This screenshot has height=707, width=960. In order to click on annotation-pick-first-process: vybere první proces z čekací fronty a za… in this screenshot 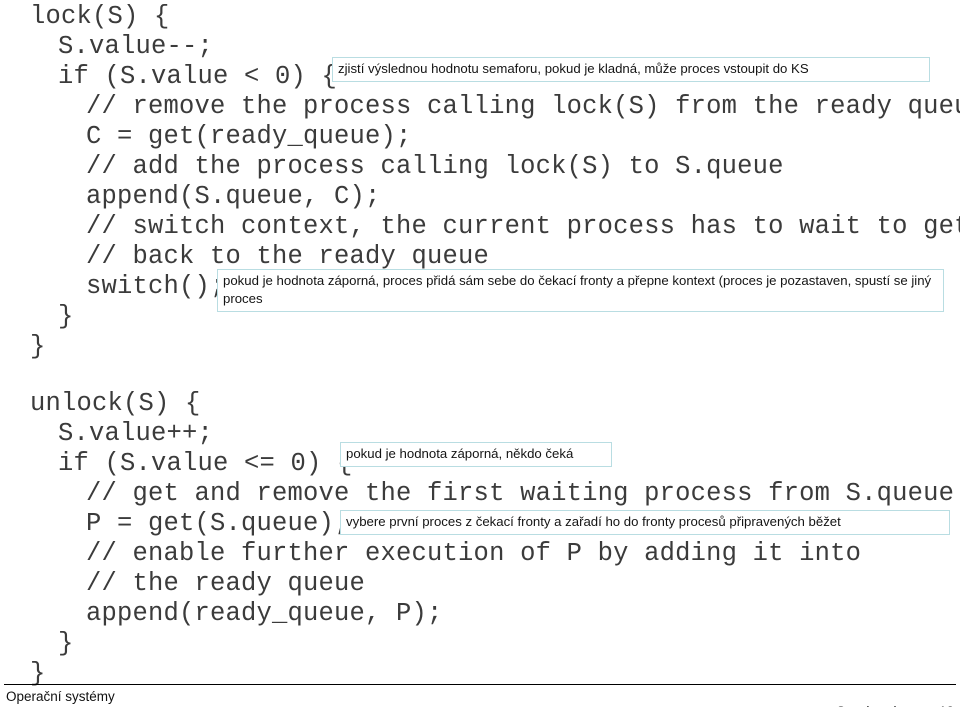, I will do `click(645, 522)`.